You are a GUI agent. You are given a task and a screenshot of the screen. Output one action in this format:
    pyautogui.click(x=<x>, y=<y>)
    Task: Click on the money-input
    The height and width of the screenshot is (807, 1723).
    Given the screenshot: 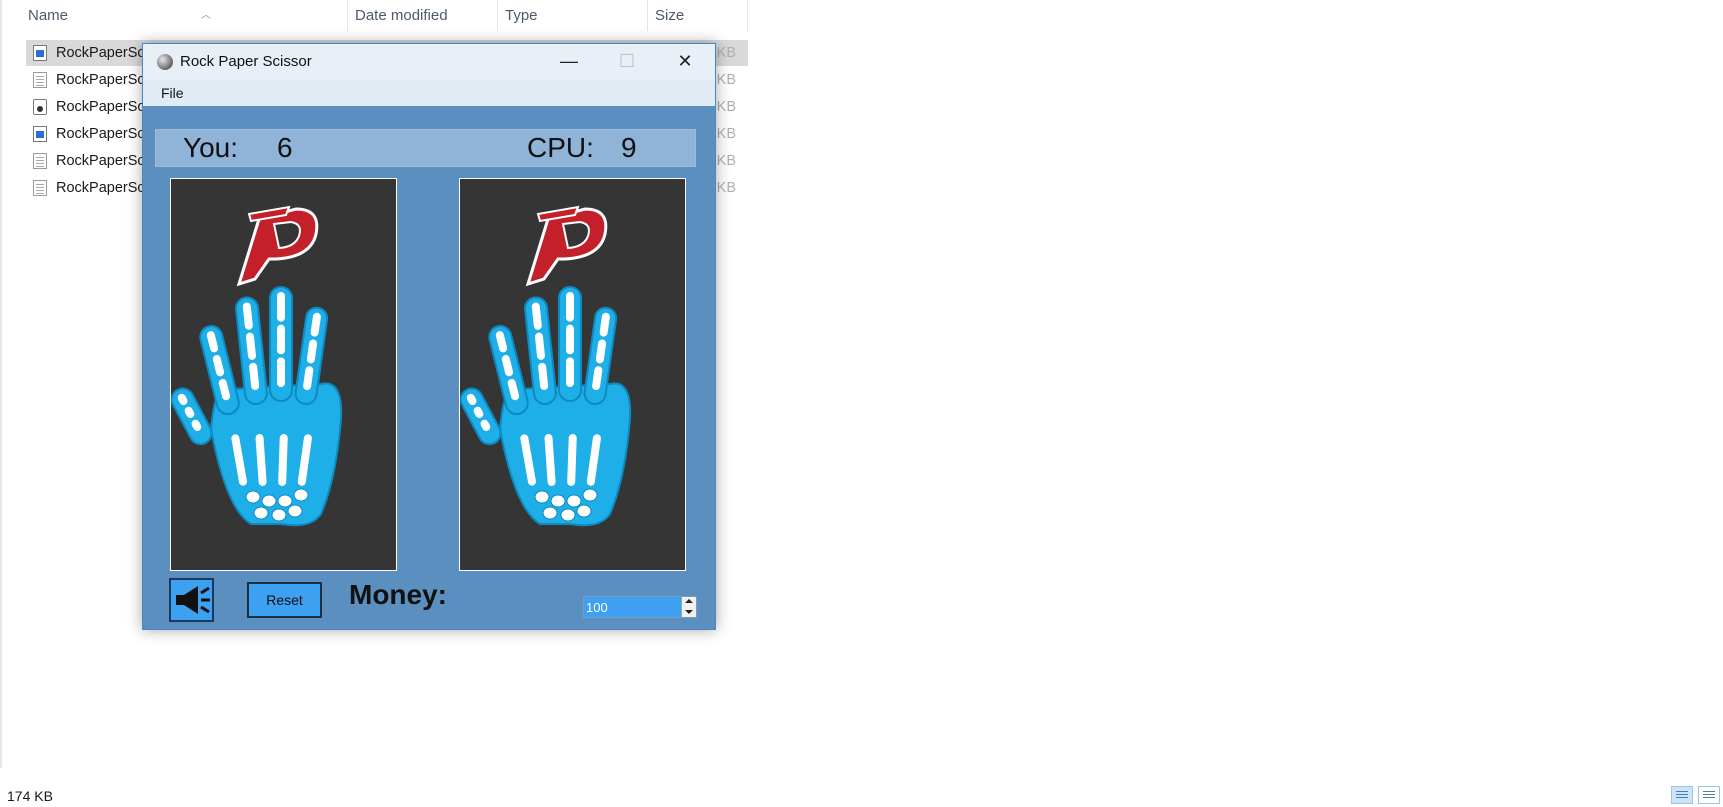 What is the action you would take?
    pyautogui.click(x=632, y=607)
    